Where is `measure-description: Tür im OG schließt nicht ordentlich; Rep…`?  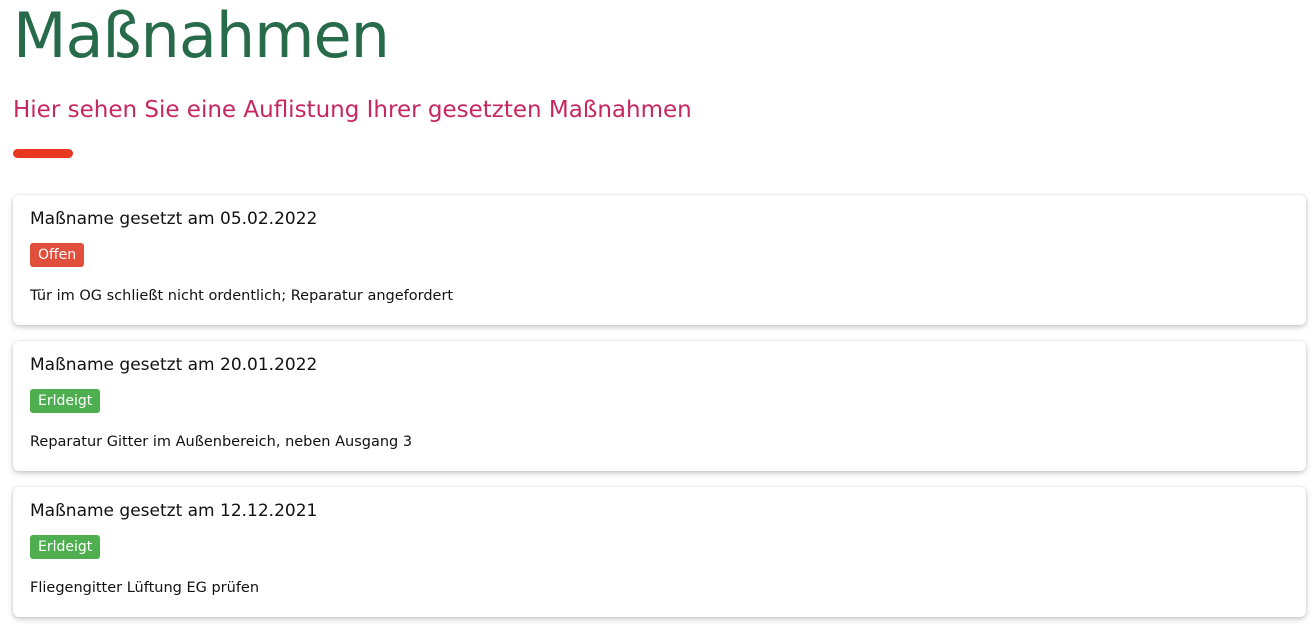
measure-description: Tür im OG schließt nicht ordentlich; Rep… is located at coordinates (242, 296).